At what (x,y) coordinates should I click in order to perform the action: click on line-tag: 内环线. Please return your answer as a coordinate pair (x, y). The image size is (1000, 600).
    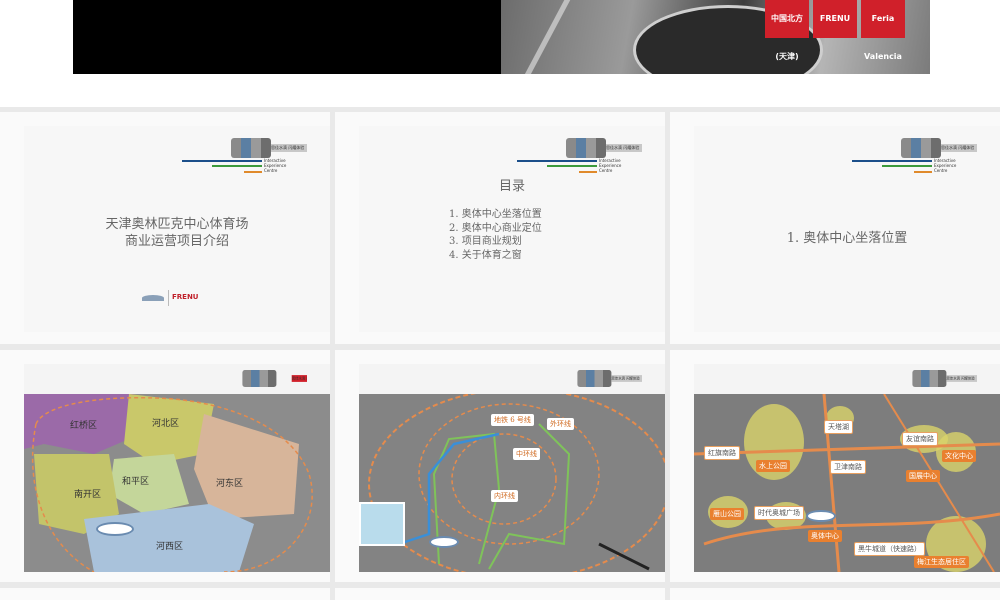
    Looking at the image, I should click on (504, 496).